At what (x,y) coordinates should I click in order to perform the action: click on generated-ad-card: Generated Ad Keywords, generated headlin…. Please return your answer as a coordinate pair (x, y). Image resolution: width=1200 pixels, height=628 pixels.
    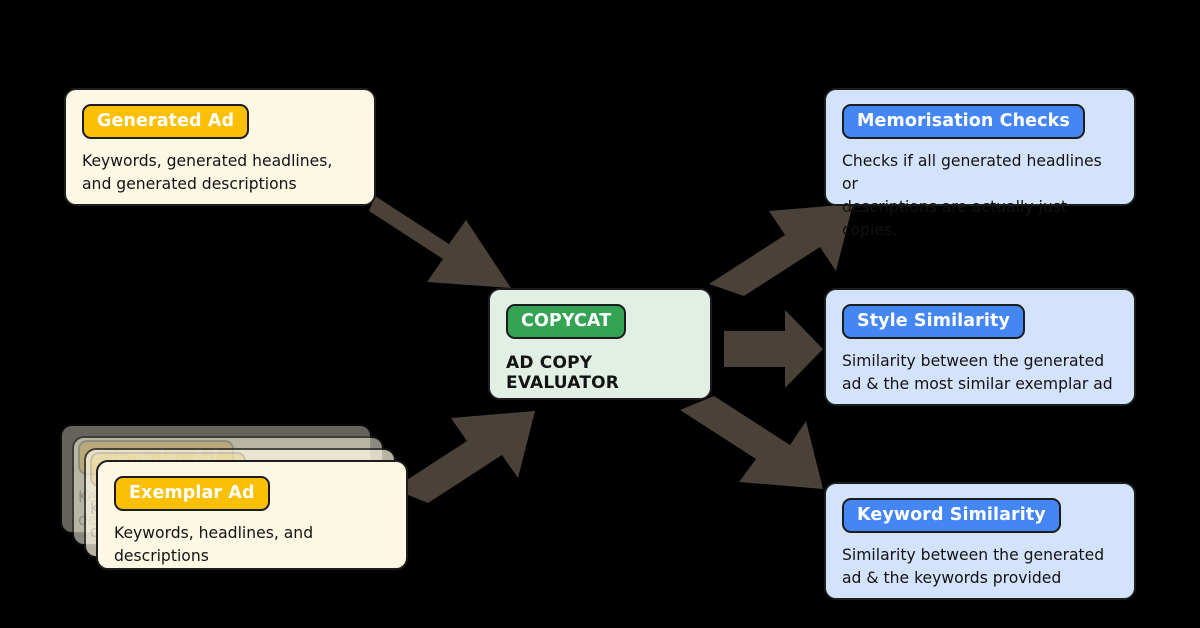
    Looking at the image, I should click on (220, 147).